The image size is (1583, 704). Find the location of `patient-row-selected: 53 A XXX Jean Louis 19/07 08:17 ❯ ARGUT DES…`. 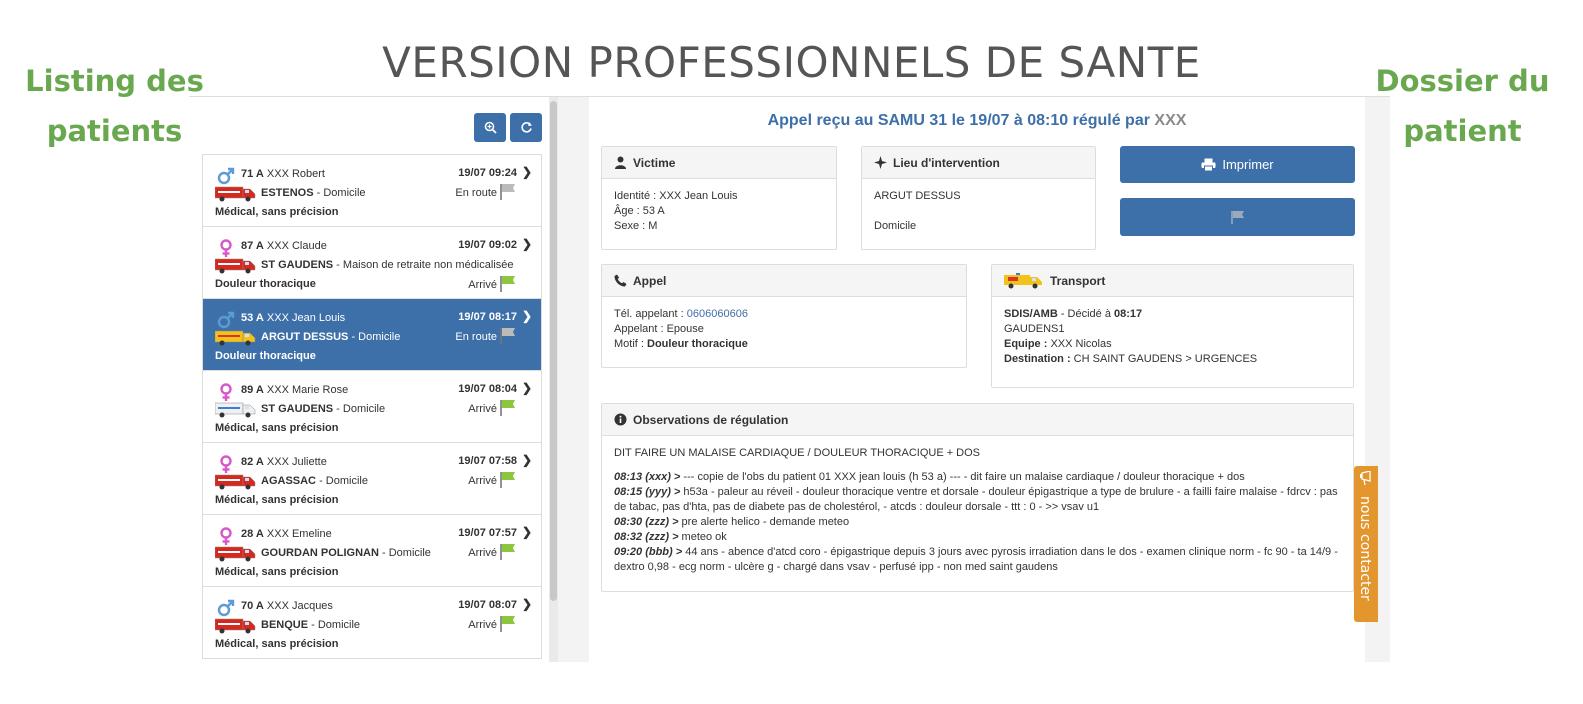

patient-row-selected: 53 A XXX Jean Louis 19/07 08:17 ❯ ARGUT DES… is located at coordinates (372, 335).